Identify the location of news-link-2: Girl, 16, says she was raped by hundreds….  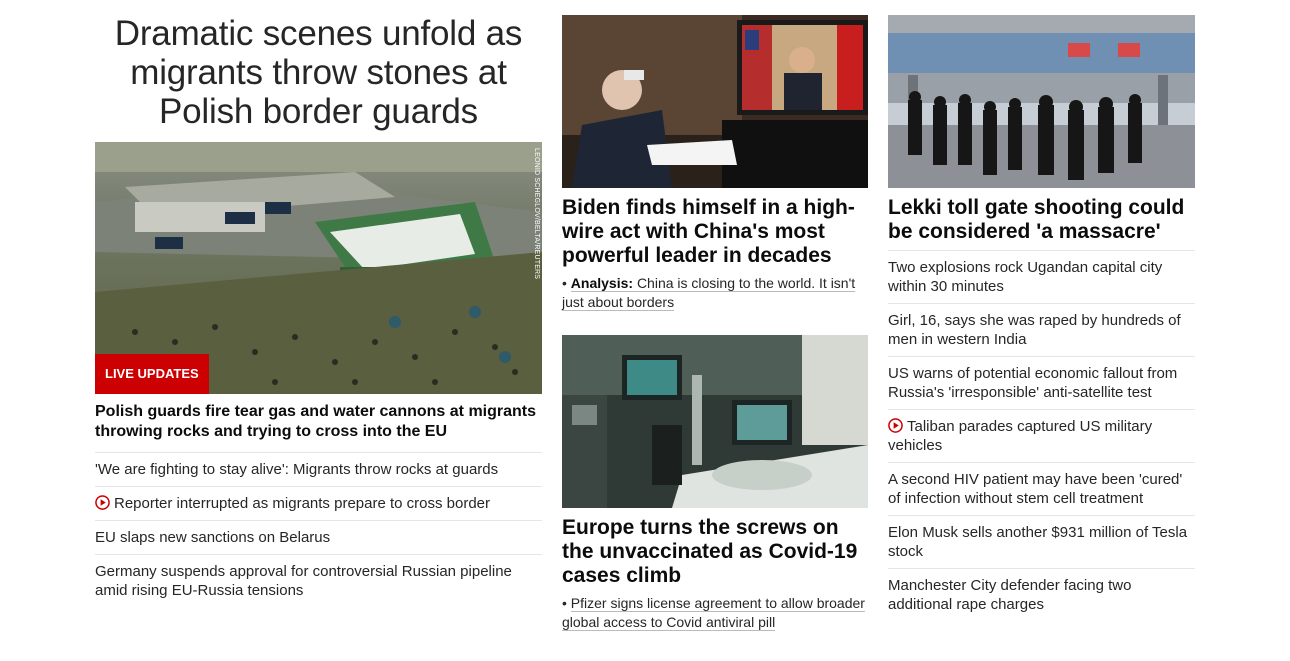
(1041, 330).